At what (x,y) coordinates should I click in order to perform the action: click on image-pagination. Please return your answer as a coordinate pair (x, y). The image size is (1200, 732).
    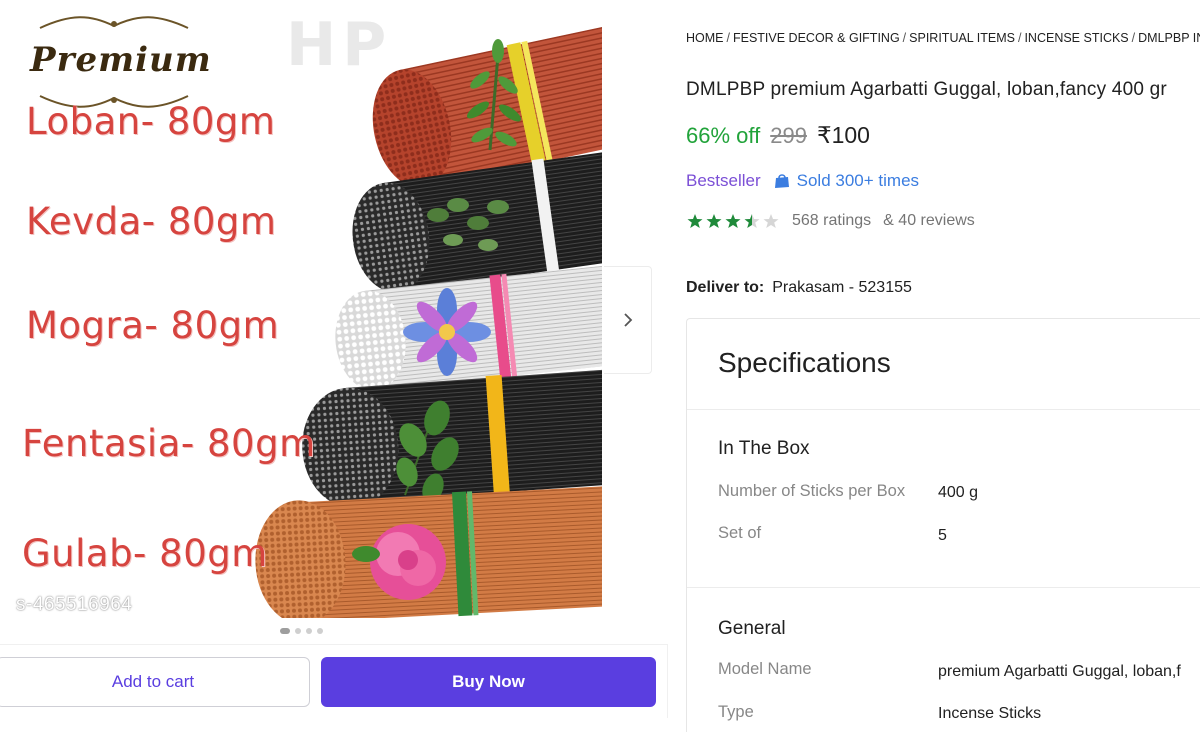
    Looking at the image, I should click on (301, 631).